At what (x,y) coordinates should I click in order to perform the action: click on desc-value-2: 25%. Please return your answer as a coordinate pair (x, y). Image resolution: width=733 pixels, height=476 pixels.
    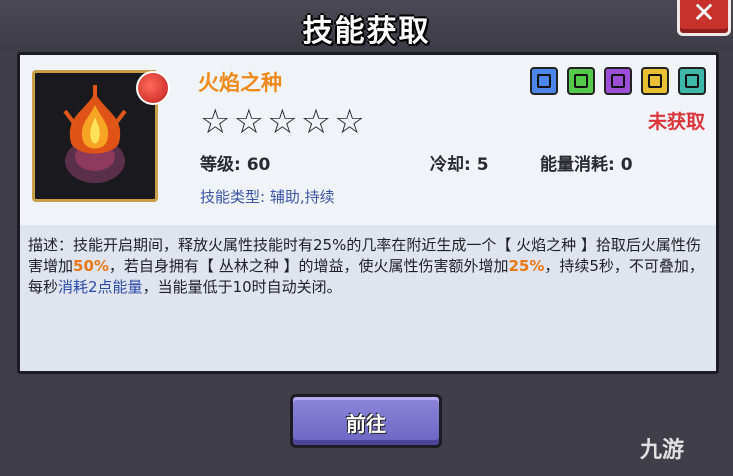
    Looking at the image, I should click on (526, 266).